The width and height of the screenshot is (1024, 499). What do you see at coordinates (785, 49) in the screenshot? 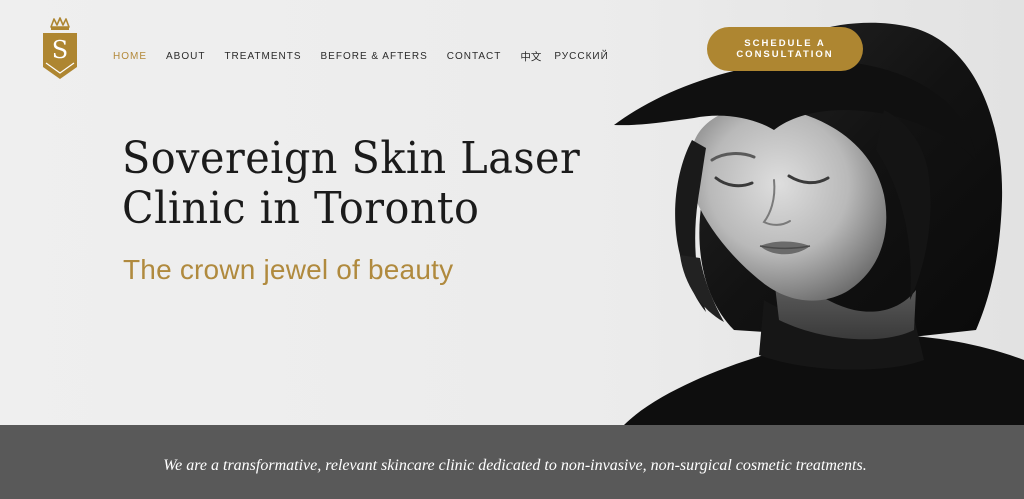
I see `schedule-consultation-button: SCHEDULE A CONSULTATION` at bounding box center [785, 49].